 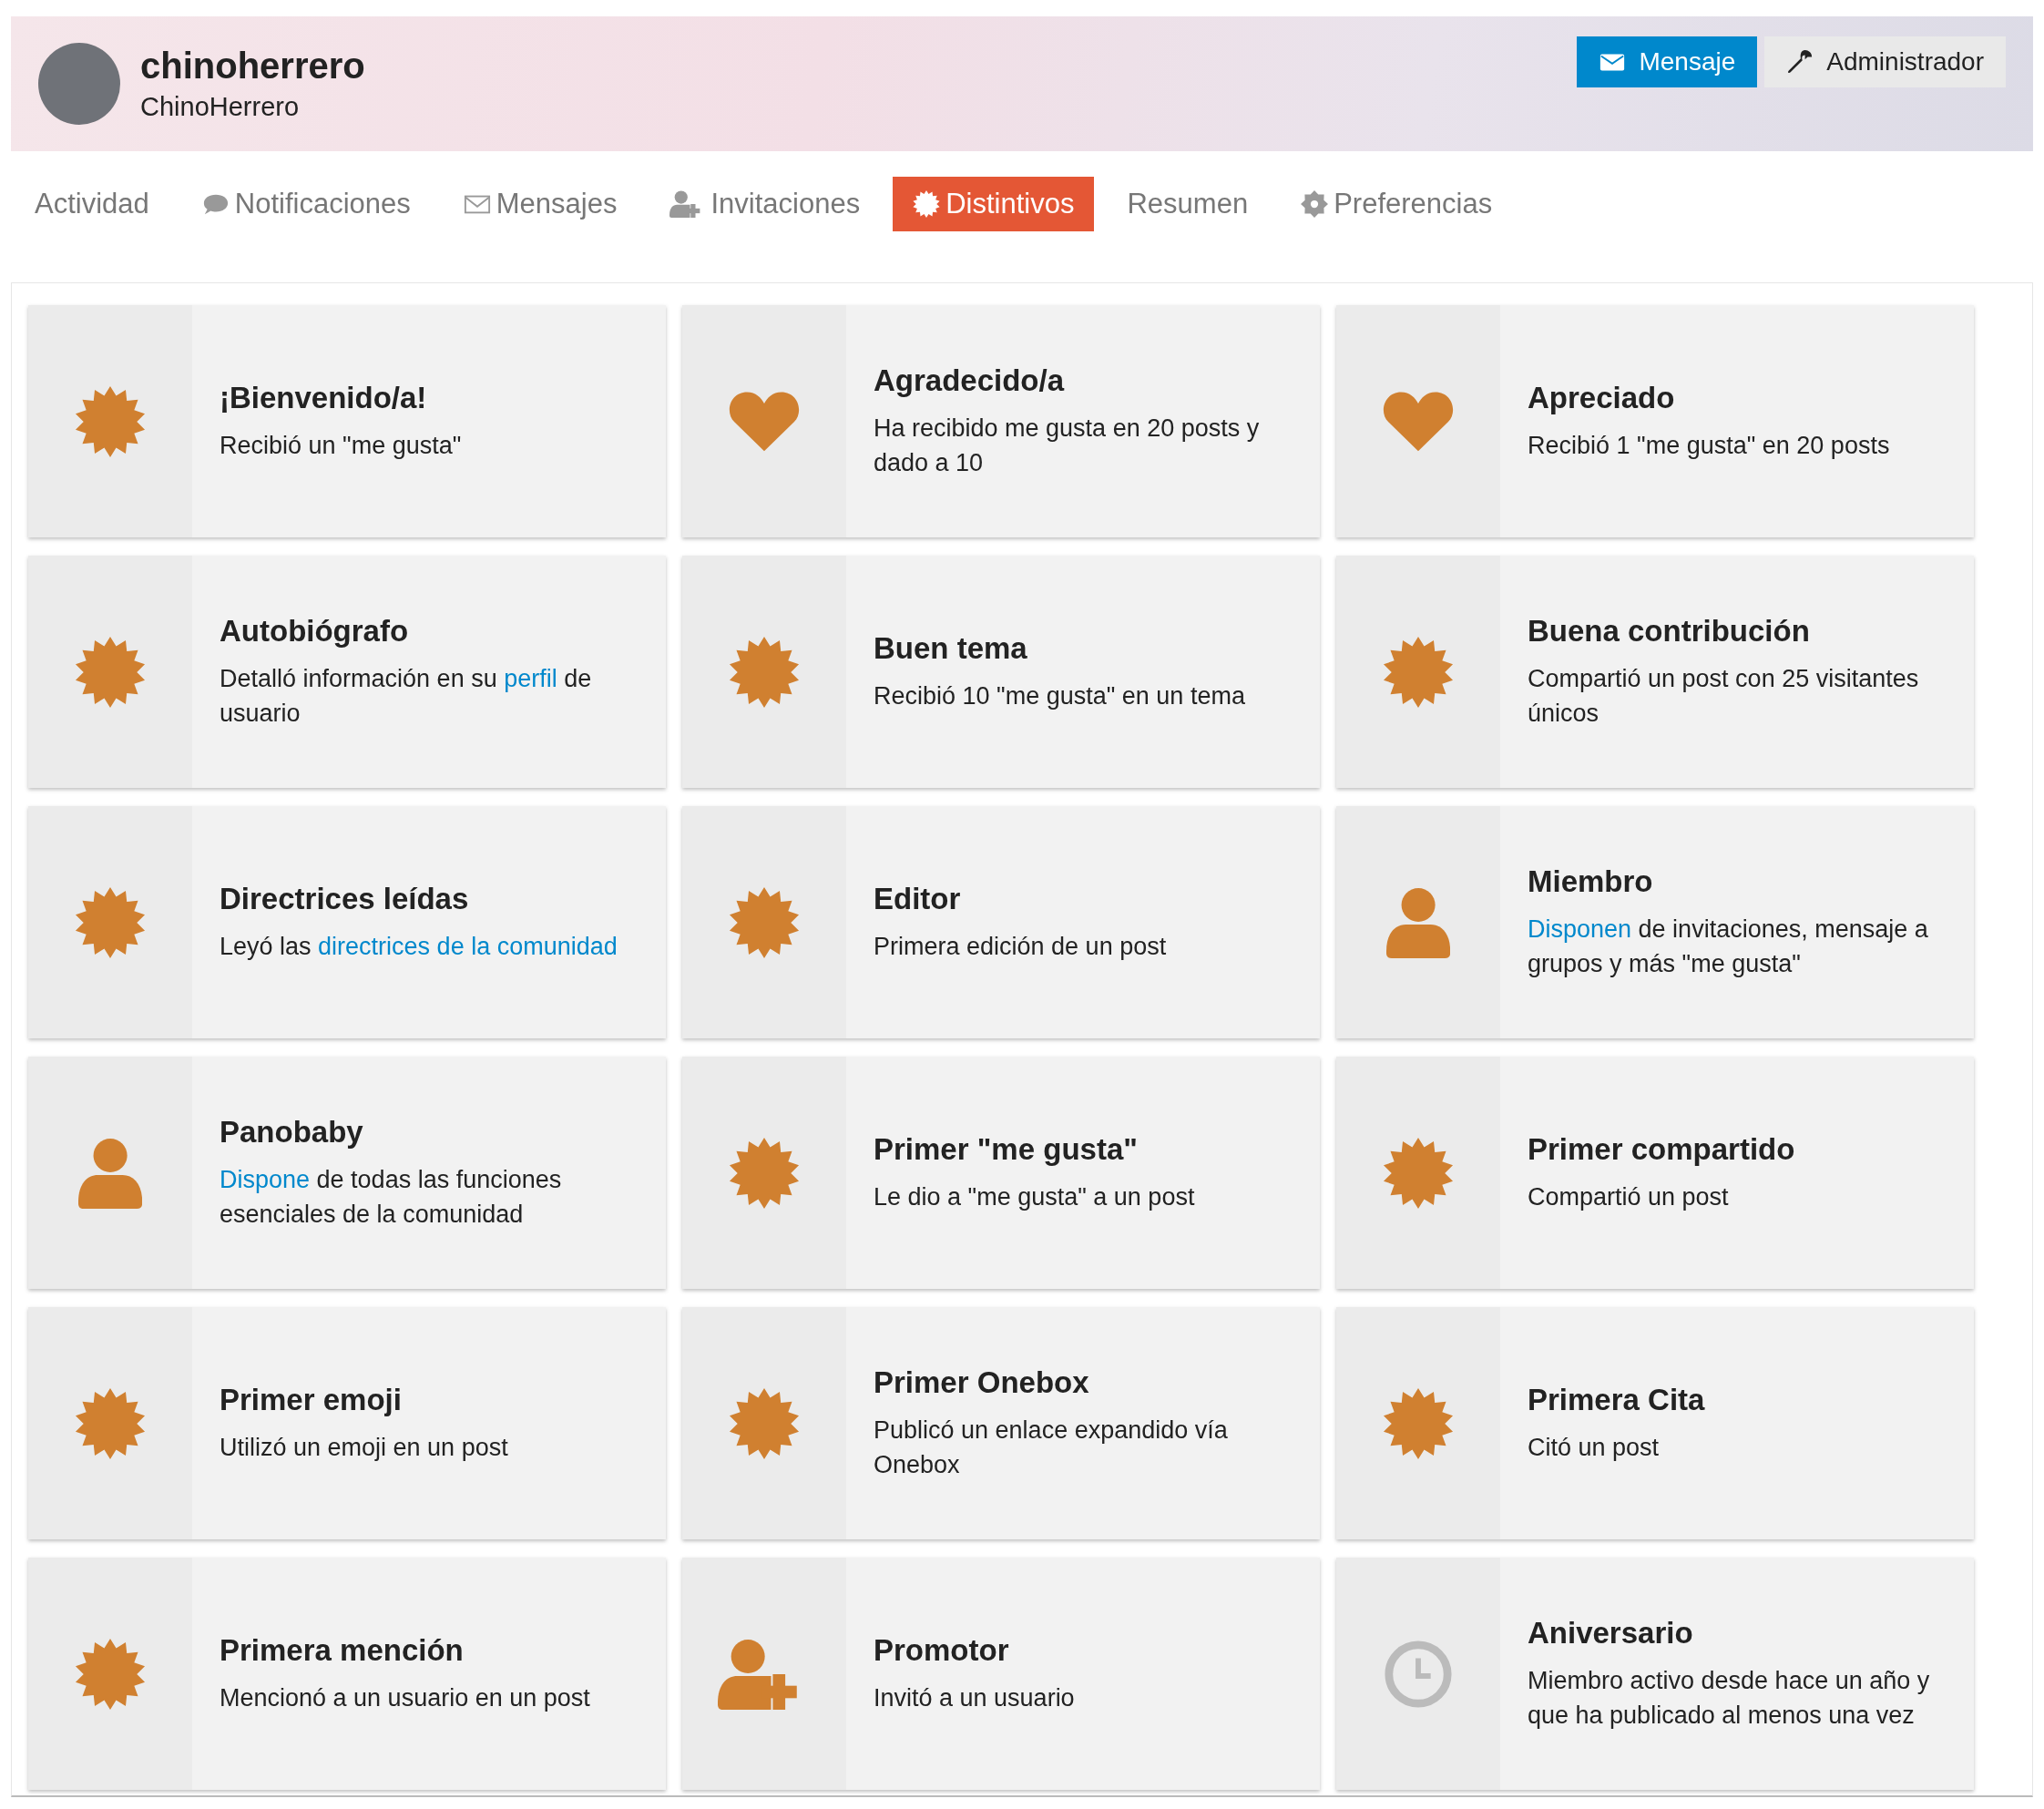 I want to click on nav-tab: Actividad, so click(x=92, y=204).